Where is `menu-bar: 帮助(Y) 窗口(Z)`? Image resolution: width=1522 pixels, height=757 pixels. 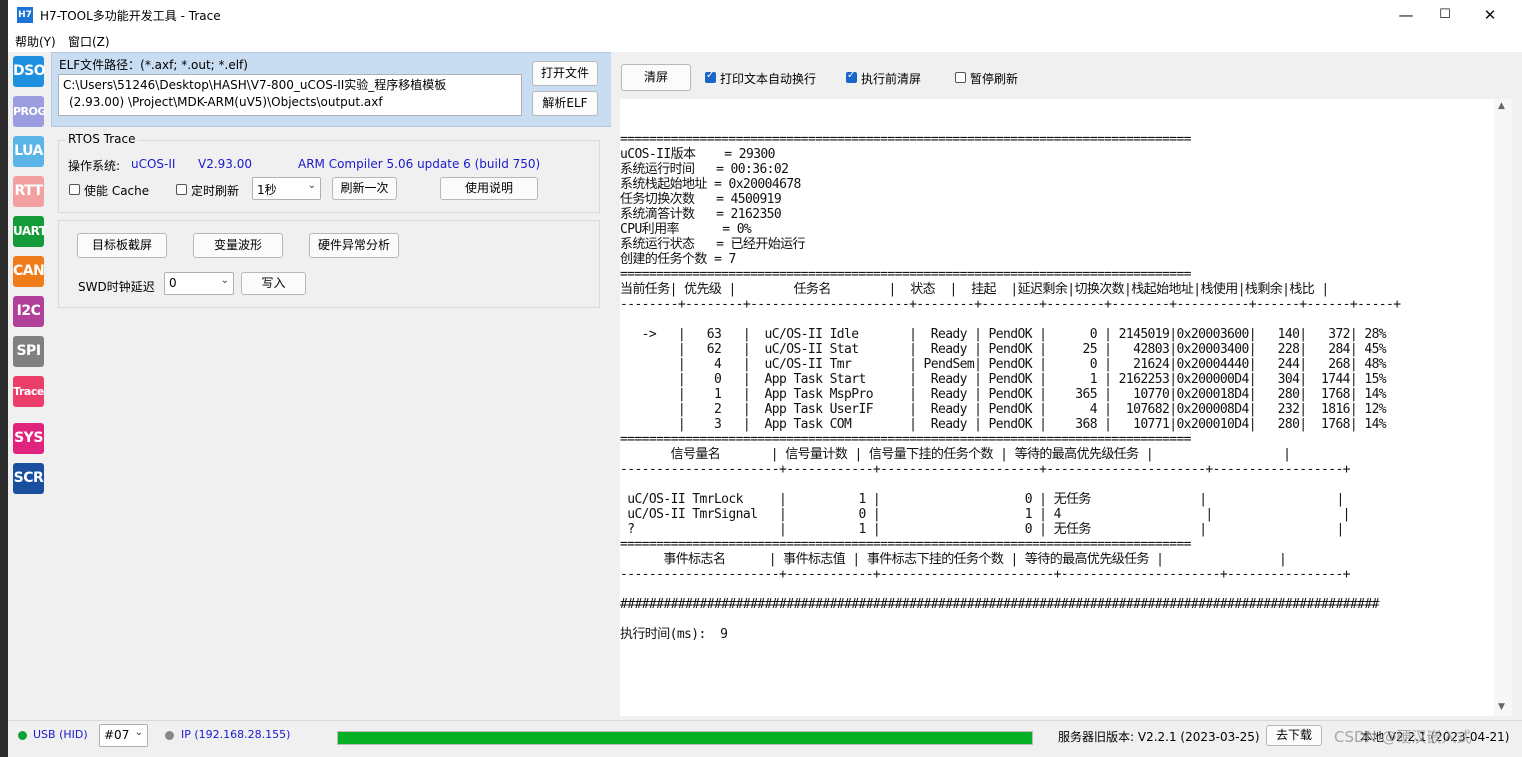
menu-bar: 帮助(Y) 窗口(Z) is located at coordinates (765, 41).